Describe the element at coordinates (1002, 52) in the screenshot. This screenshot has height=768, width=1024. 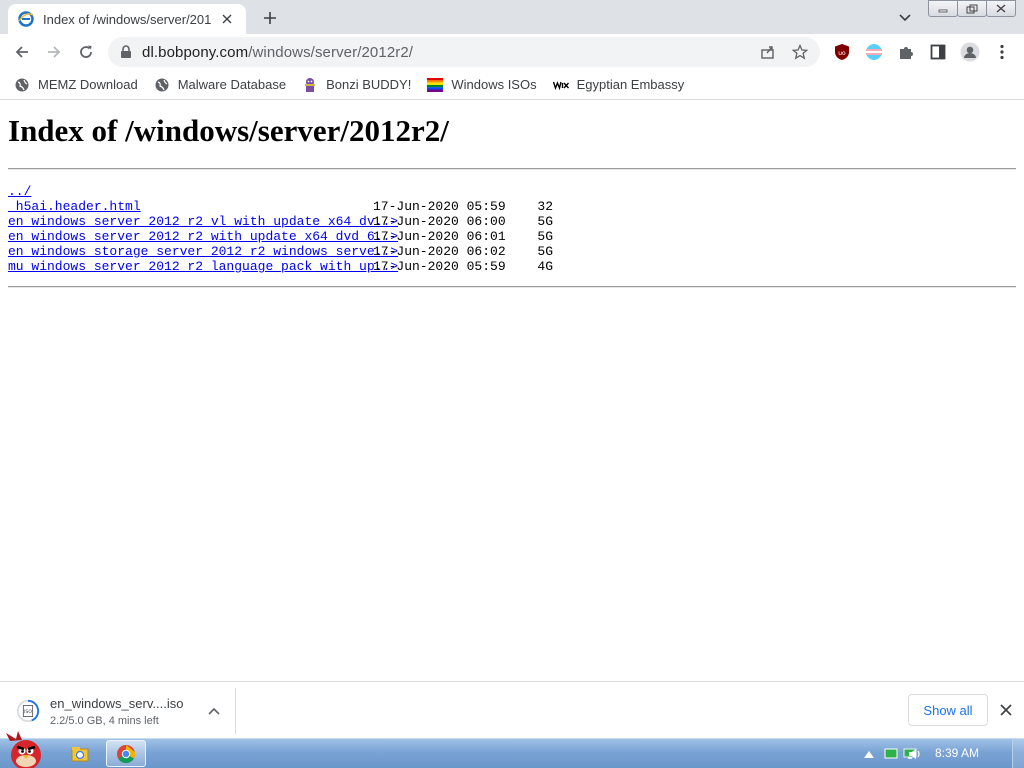
I see `menu-kebab-icon` at that location.